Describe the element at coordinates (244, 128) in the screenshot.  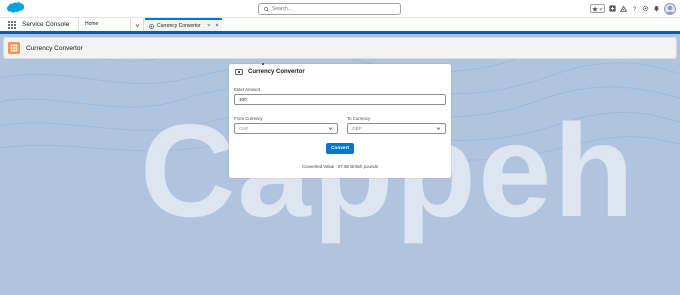
I see `from-currency-value: CHF` at that location.